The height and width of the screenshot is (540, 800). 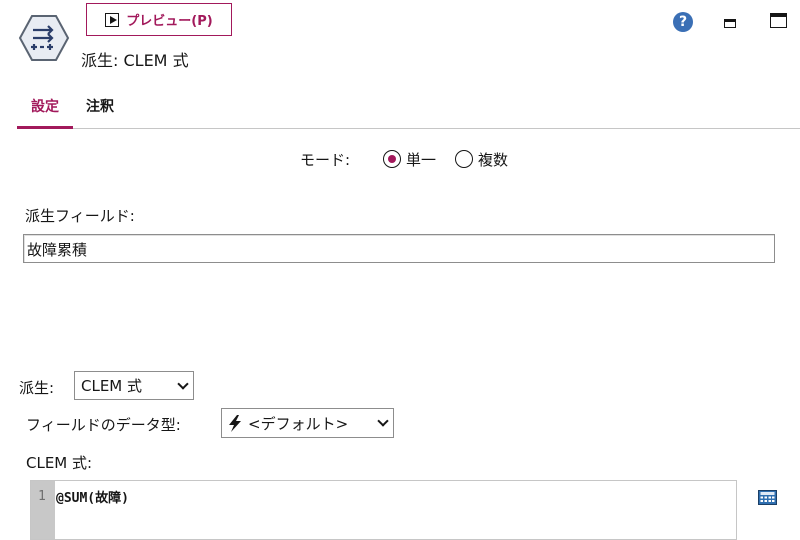 What do you see at coordinates (169, 21) in the screenshot?
I see `preview-label: プレビュー(P)` at bounding box center [169, 21].